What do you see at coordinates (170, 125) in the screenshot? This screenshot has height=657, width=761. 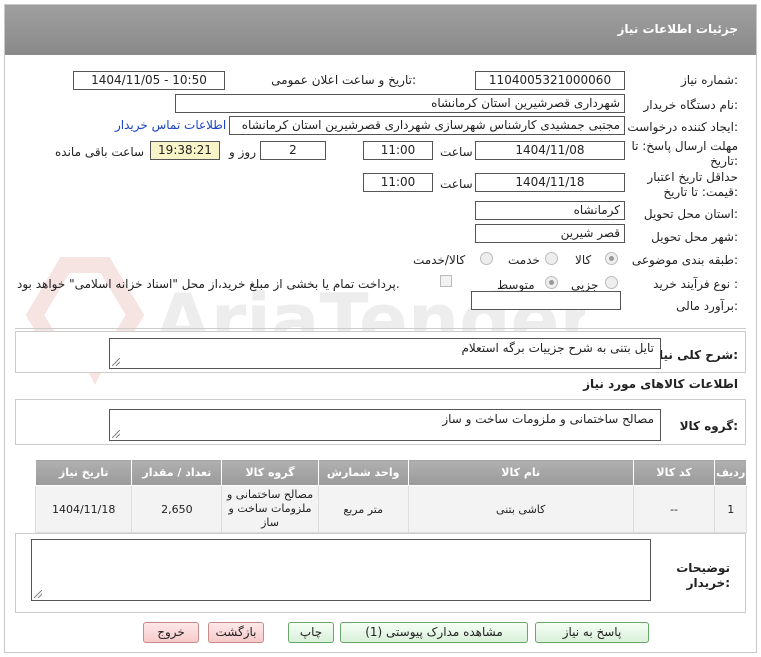 I see `buyer-contact-link: اطلاعات تماس خریدار` at bounding box center [170, 125].